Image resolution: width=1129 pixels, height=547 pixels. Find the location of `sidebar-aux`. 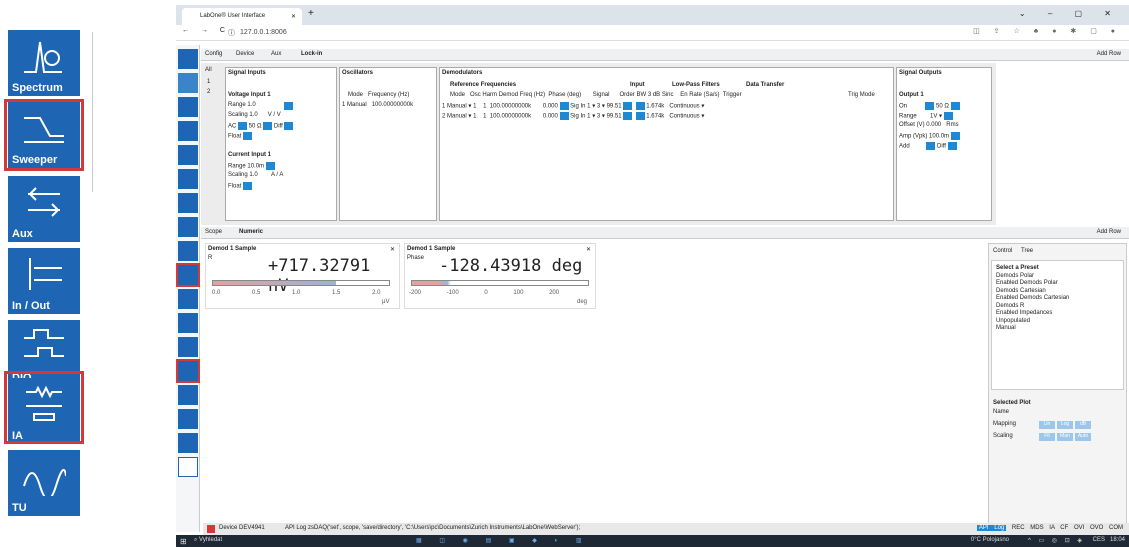

sidebar-aux is located at coordinates (188, 299).